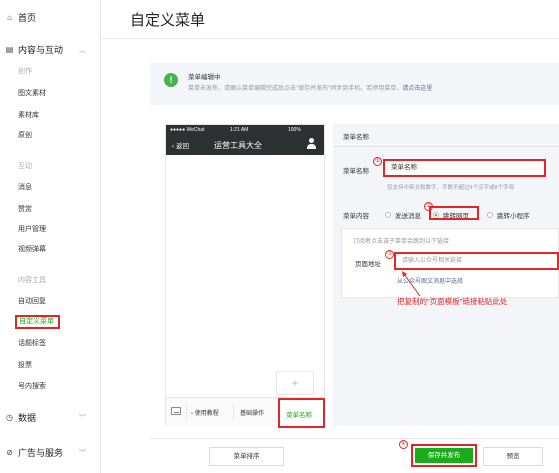 The height and width of the screenshot is (473, 559). What do you see at coordinates (27, 18) in the screenshot?
I see `sidebar-home-label: 首页` at bounding box center [27, 18].